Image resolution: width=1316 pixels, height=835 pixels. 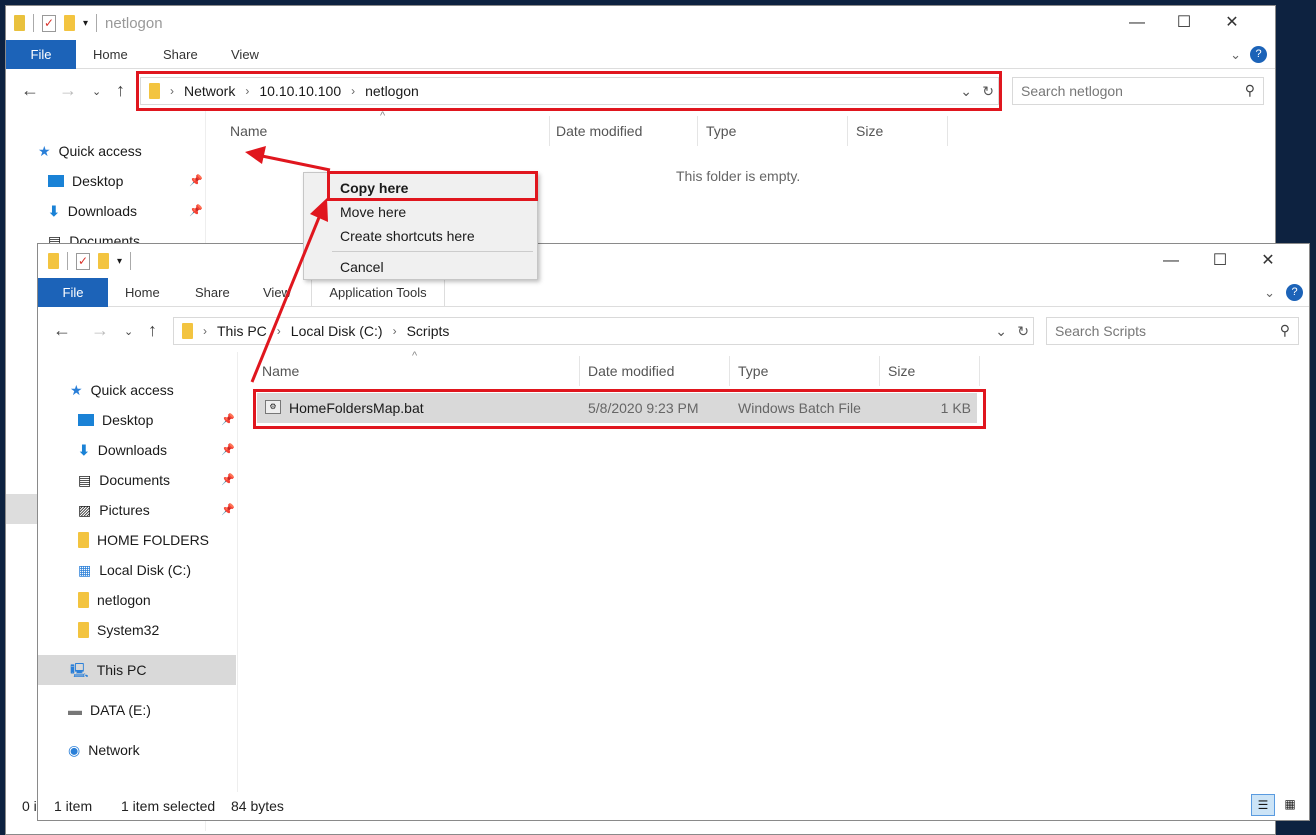 What do you see at coordinates (1290, 805) in the screenshot?
I see `large-icons-view-button: ▦` at bounding box center [1290, 805].